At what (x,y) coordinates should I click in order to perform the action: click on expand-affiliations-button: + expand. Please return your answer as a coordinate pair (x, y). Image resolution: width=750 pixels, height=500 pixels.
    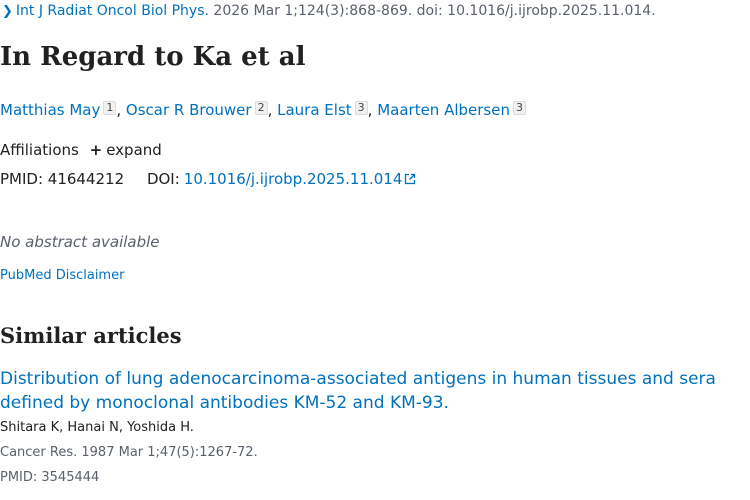
    Looking at the image, I should click on (126, 150).